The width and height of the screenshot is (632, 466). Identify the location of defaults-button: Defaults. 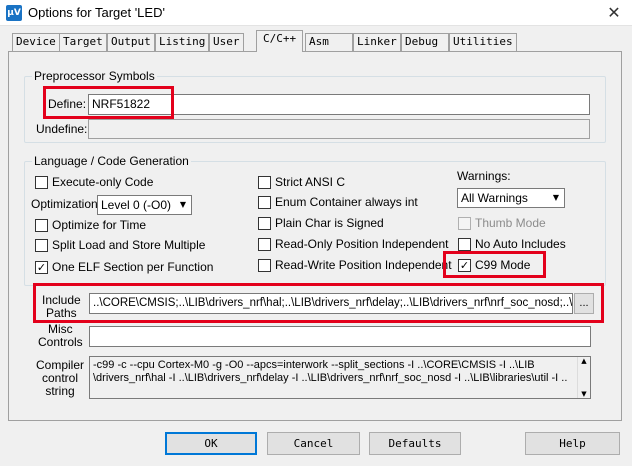
(415, 443).